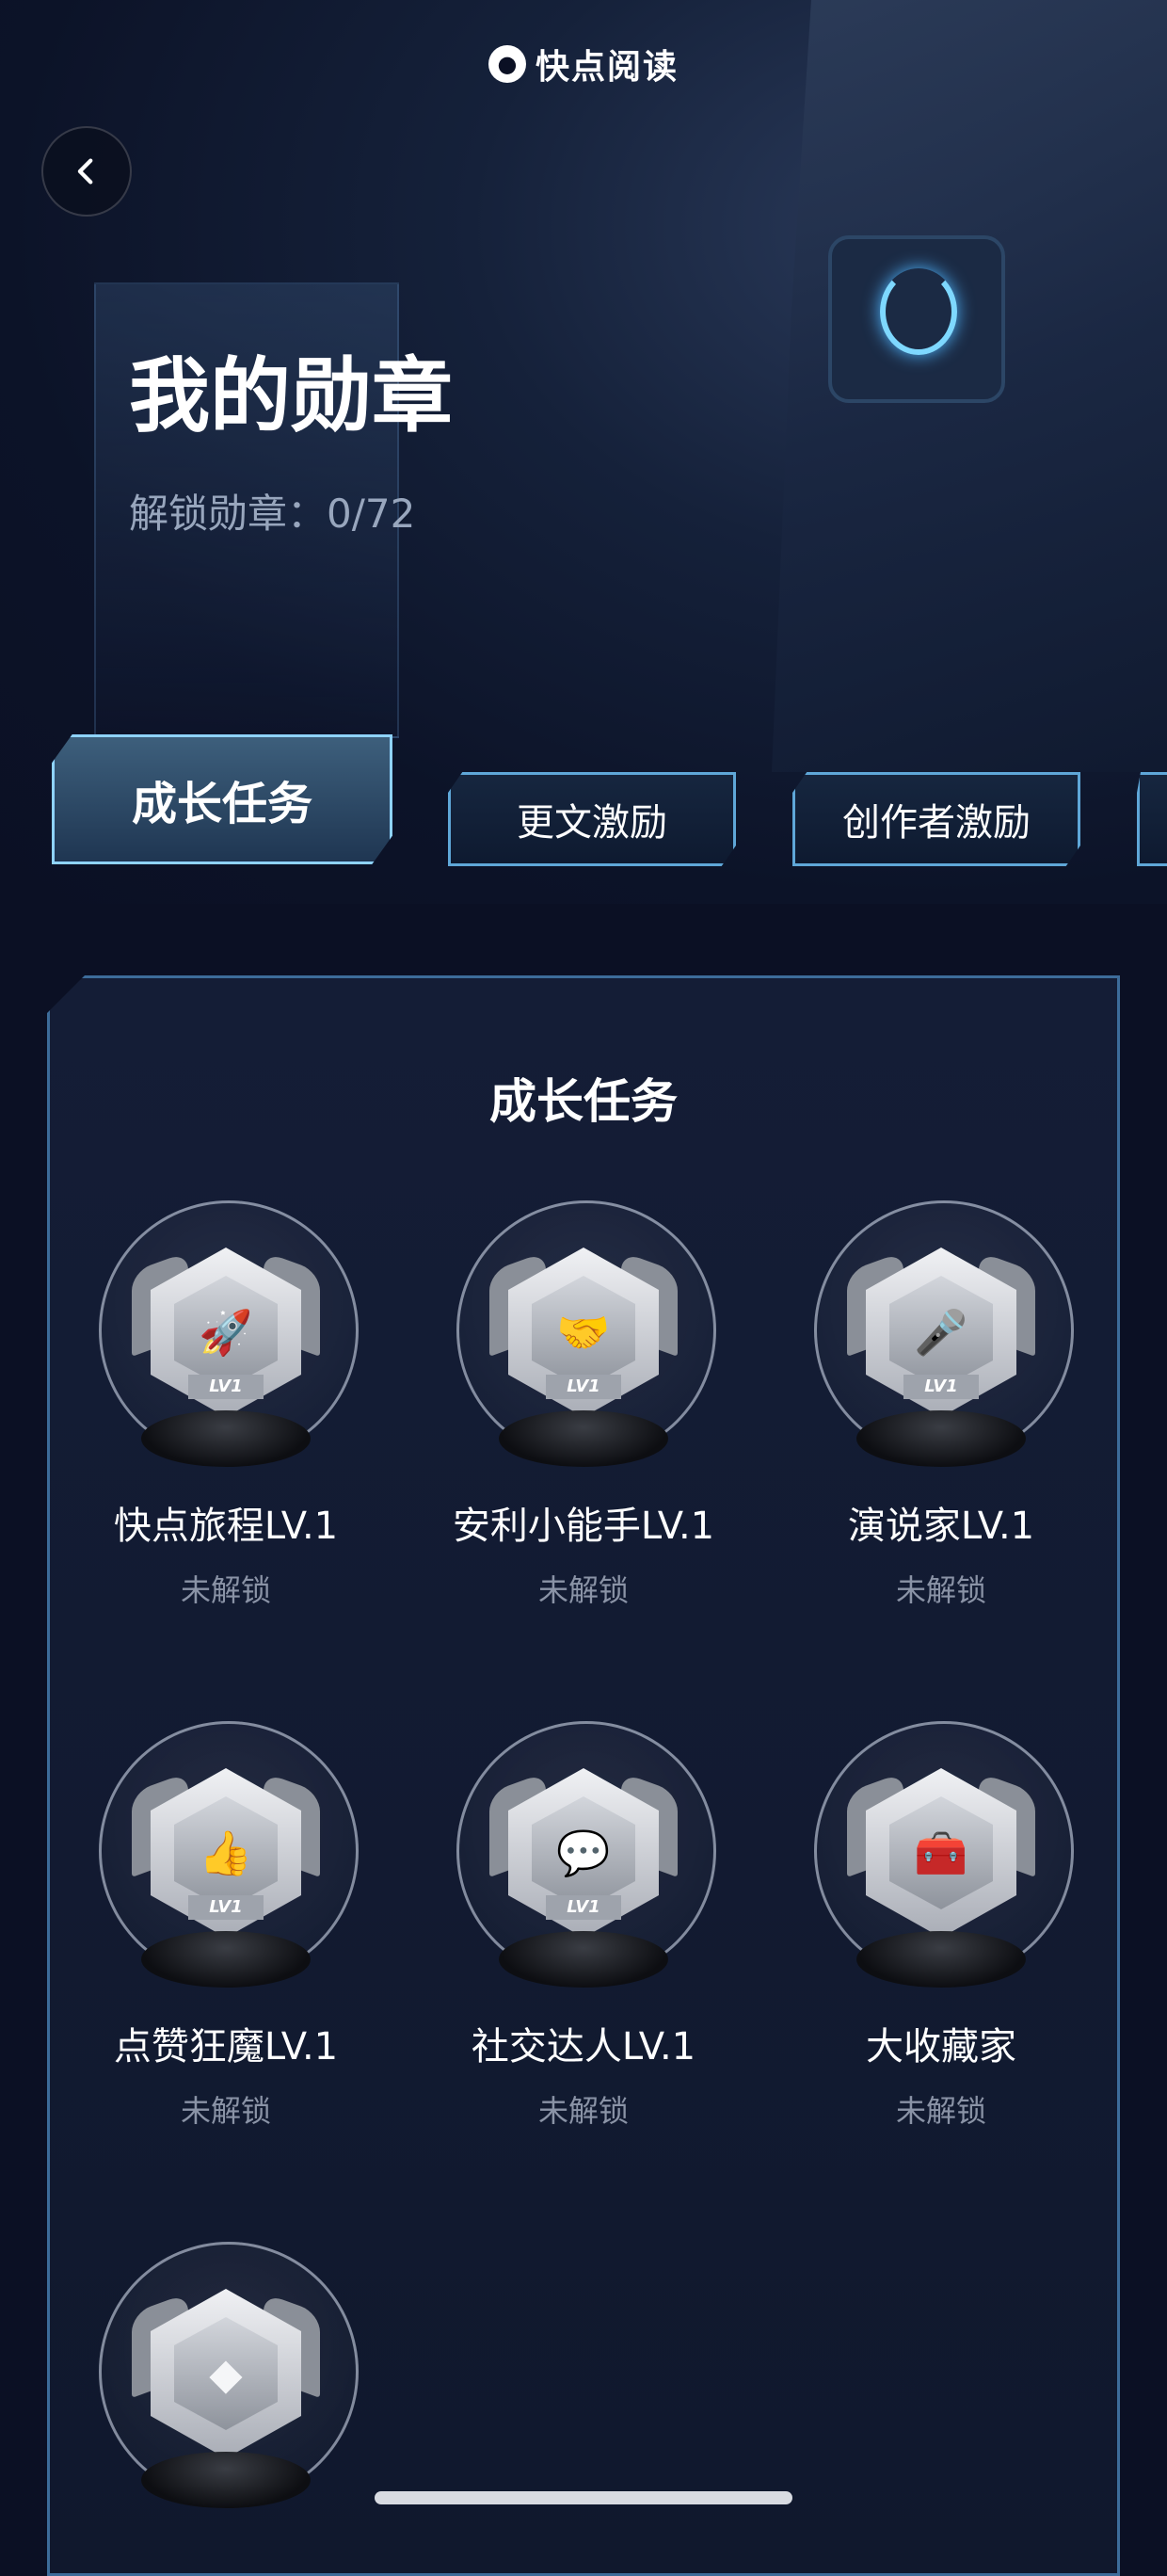 The height and width of the screenshot is (2576, 1167). I want to click on badge-name: 演说家LV.1, so click(941, 1526).